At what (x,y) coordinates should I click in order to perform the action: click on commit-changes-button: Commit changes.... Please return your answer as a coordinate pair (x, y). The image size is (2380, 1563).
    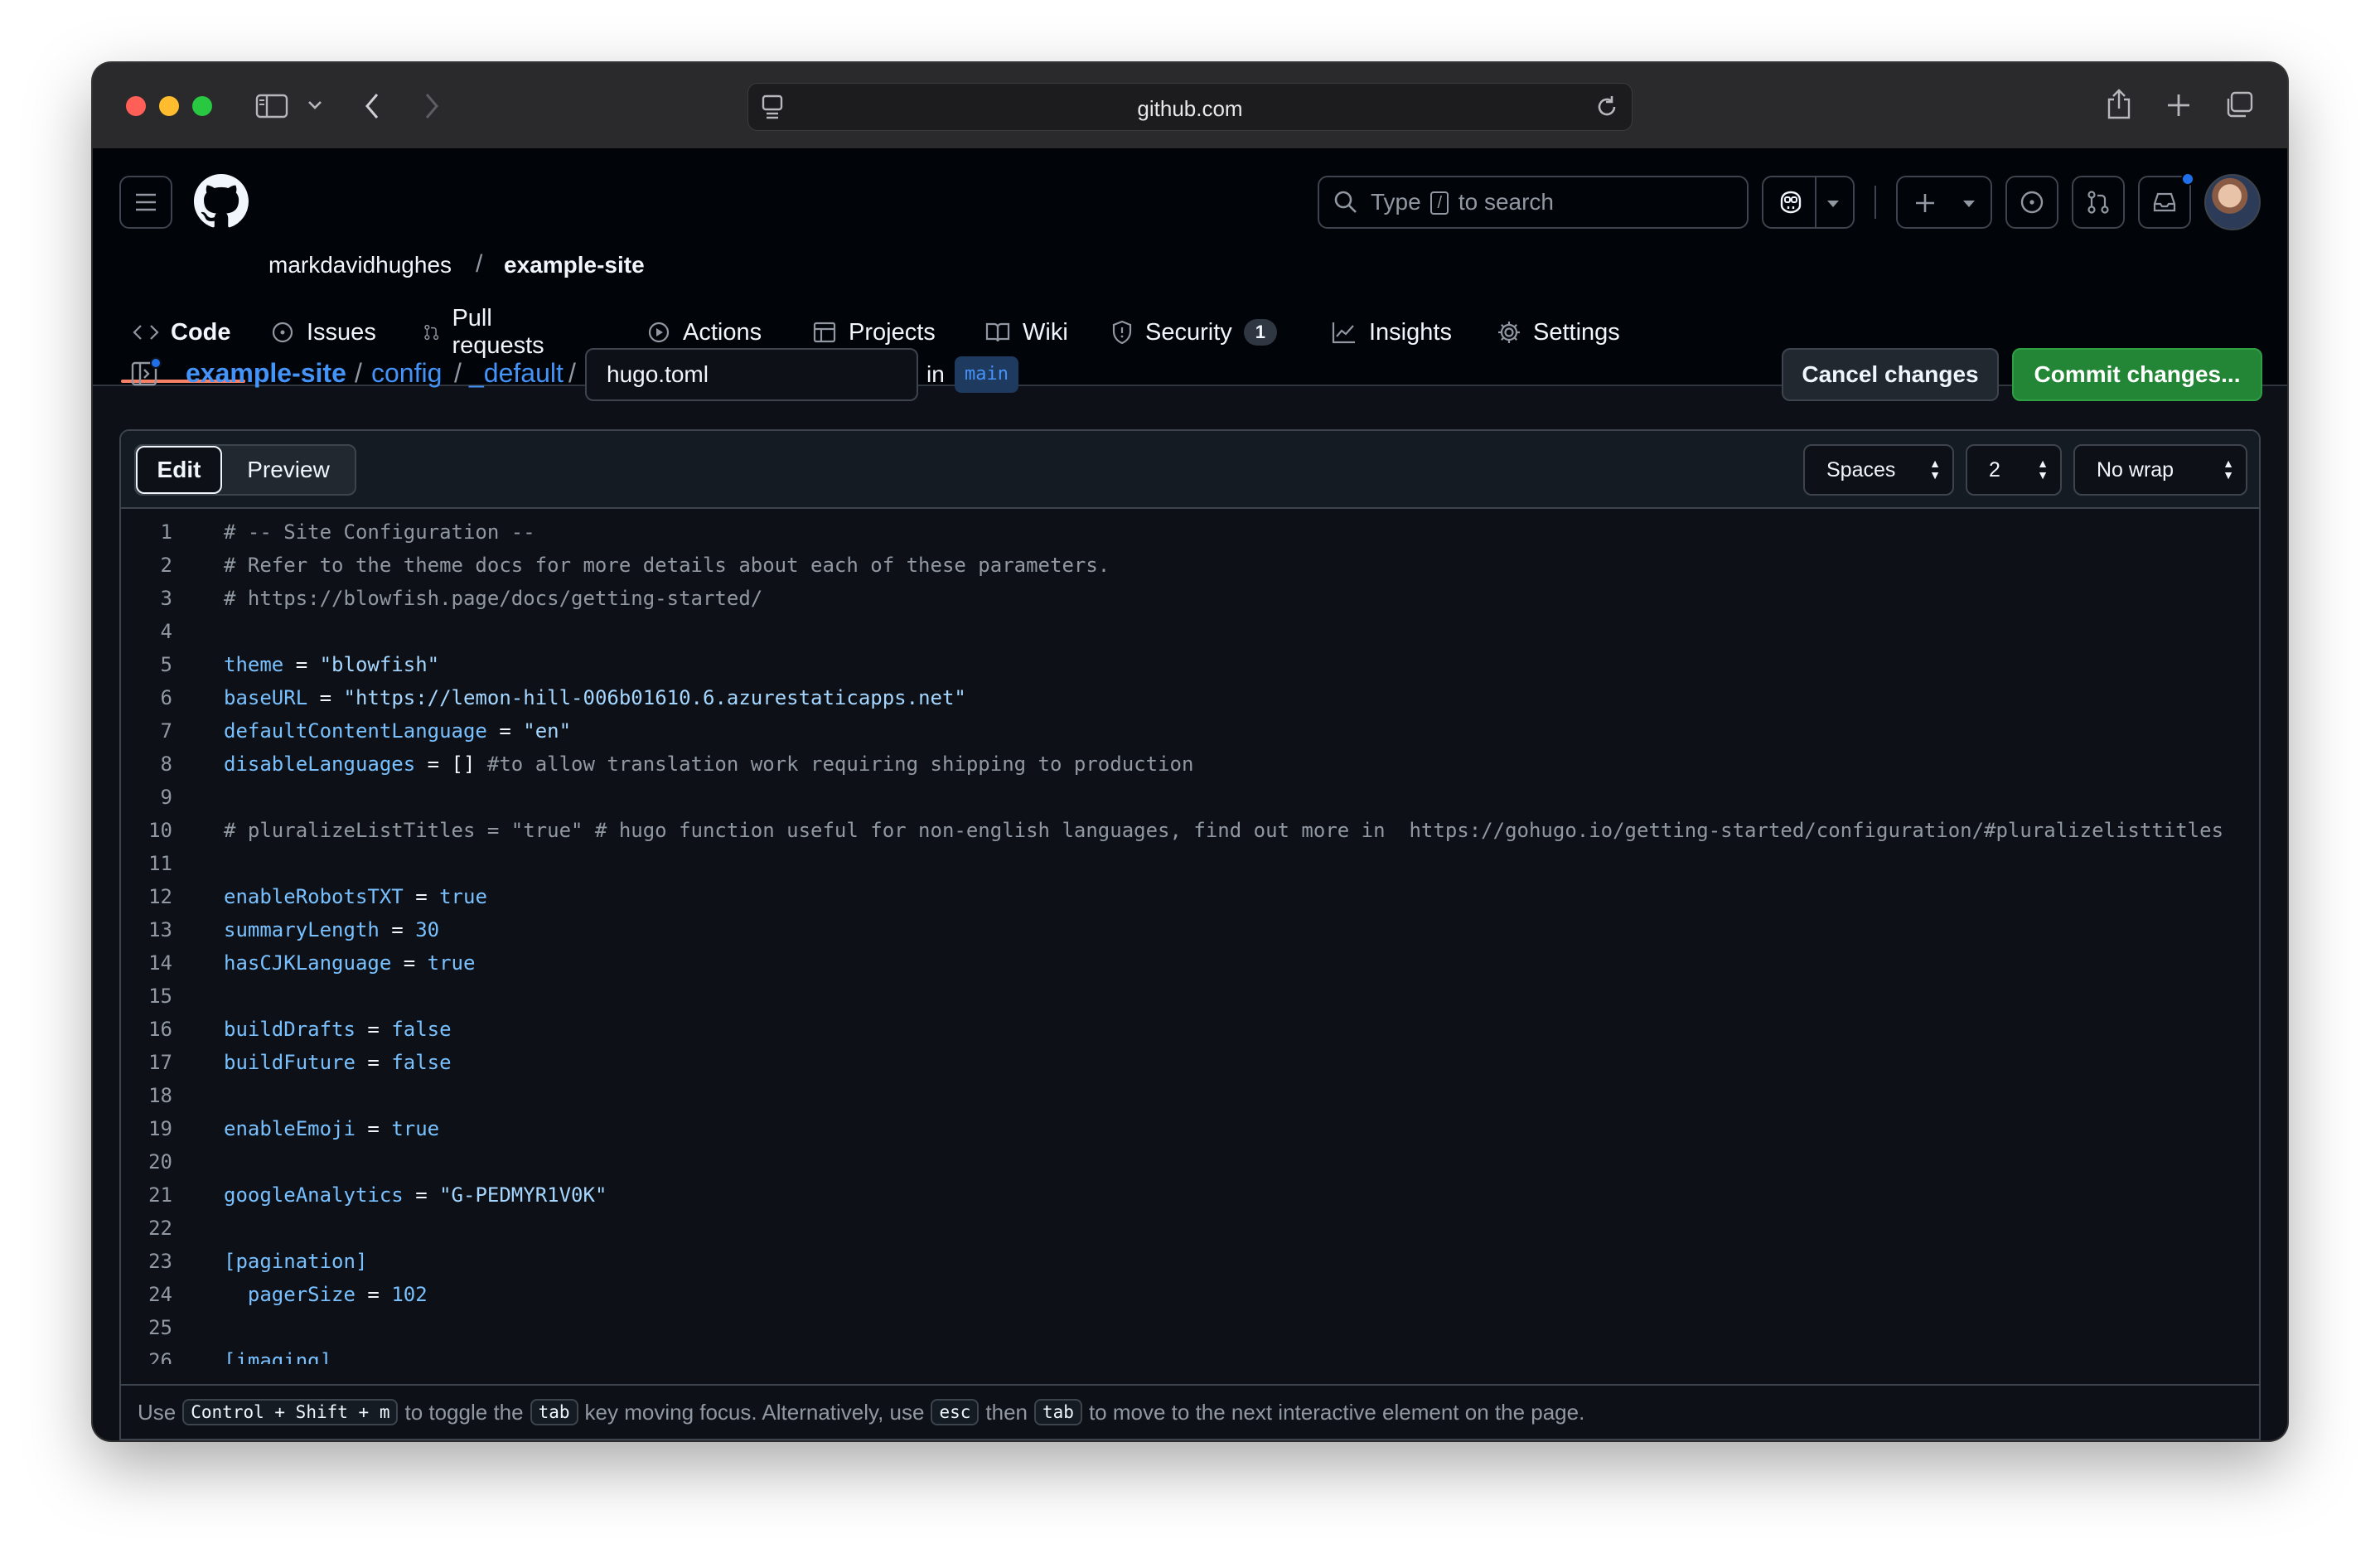
    Looking at the image, I should click on (2137, 374).